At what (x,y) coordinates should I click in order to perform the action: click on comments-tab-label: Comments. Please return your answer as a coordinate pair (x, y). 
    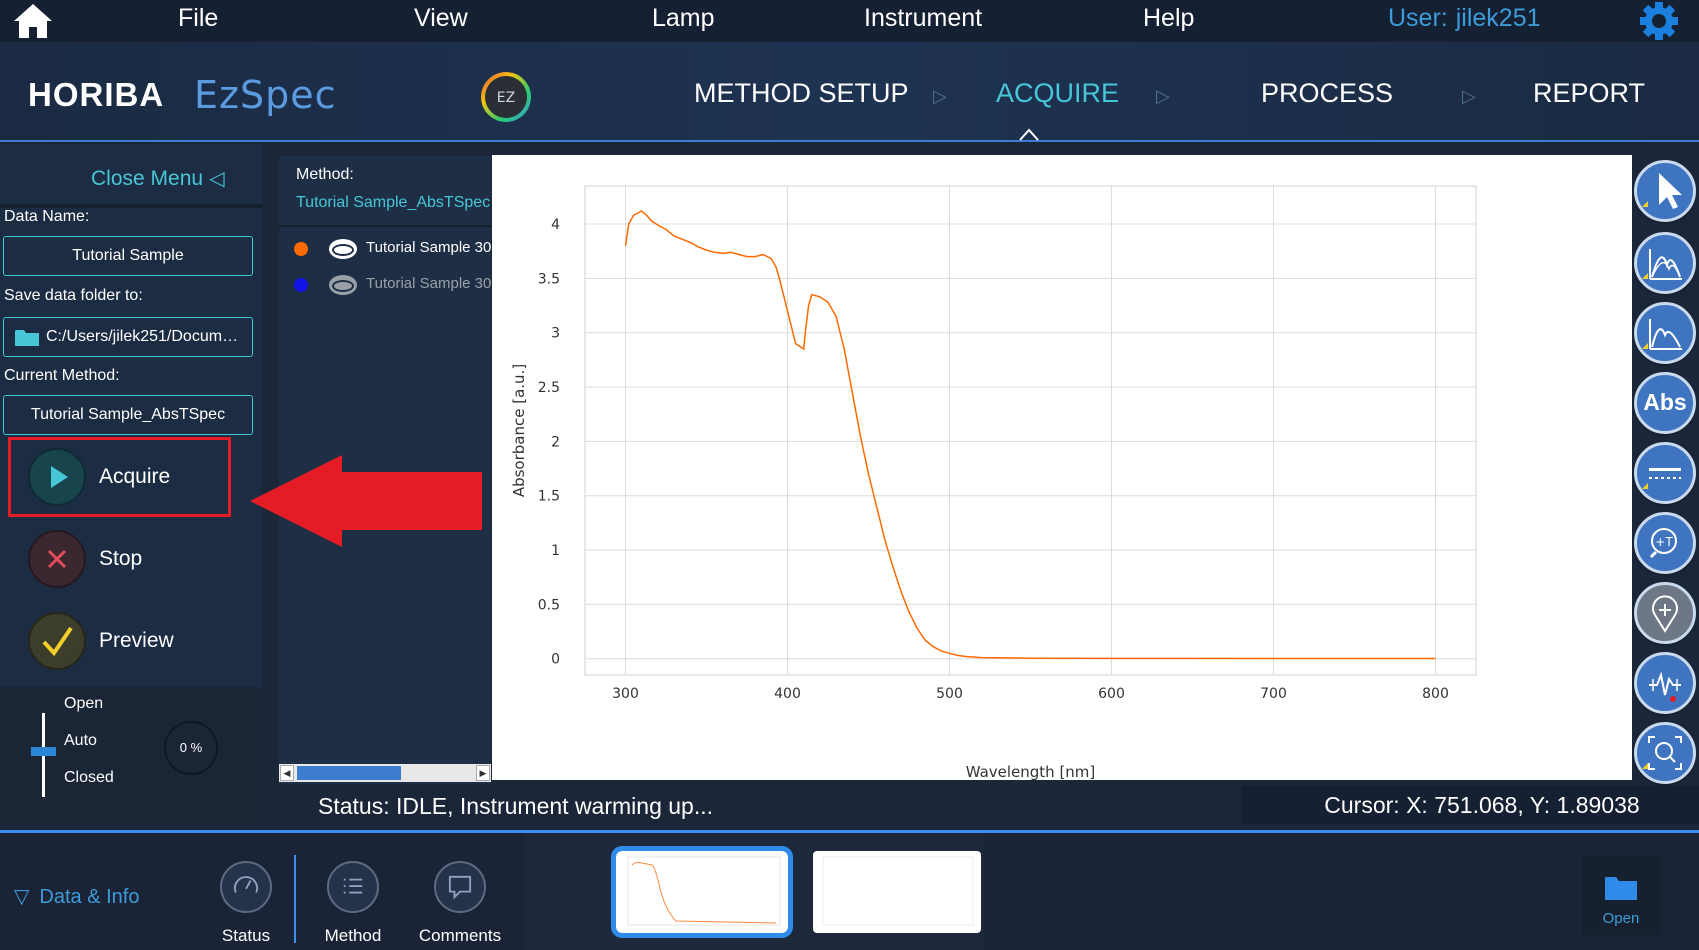
    Looking at the image, I should click on (460, 935).